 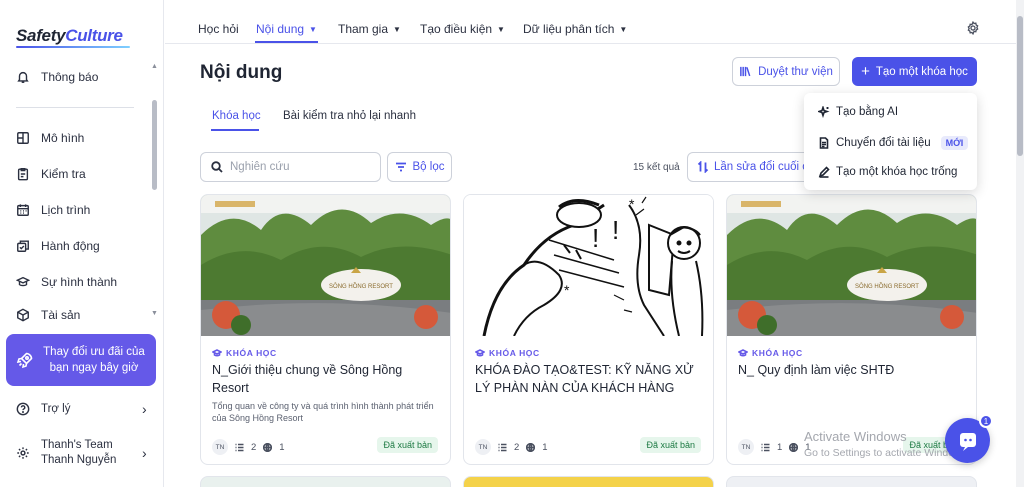 I want to click on sidebar-item-notifications: Thông báo, so click(x=57, y=77).